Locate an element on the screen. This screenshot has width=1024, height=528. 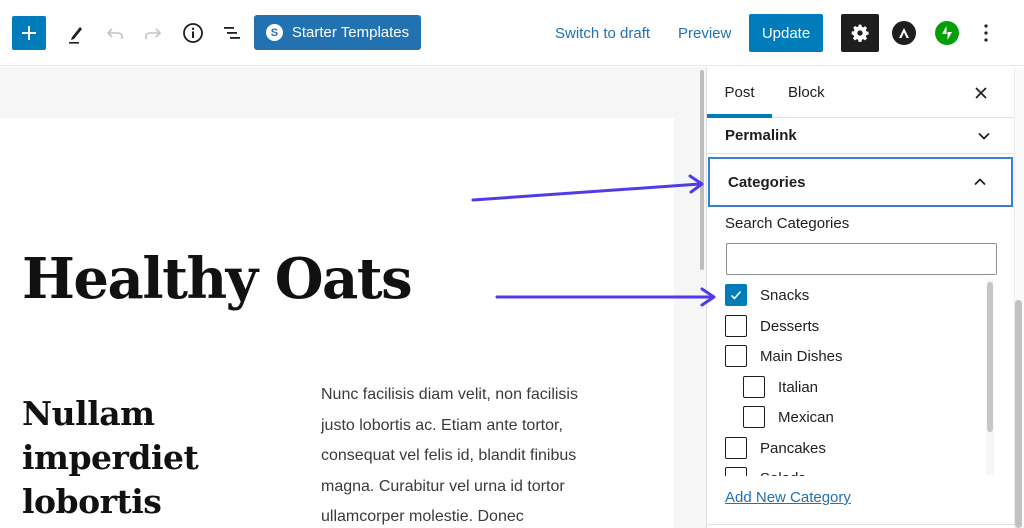
category-item-salads: Salads is located at coordinates (765, 471).